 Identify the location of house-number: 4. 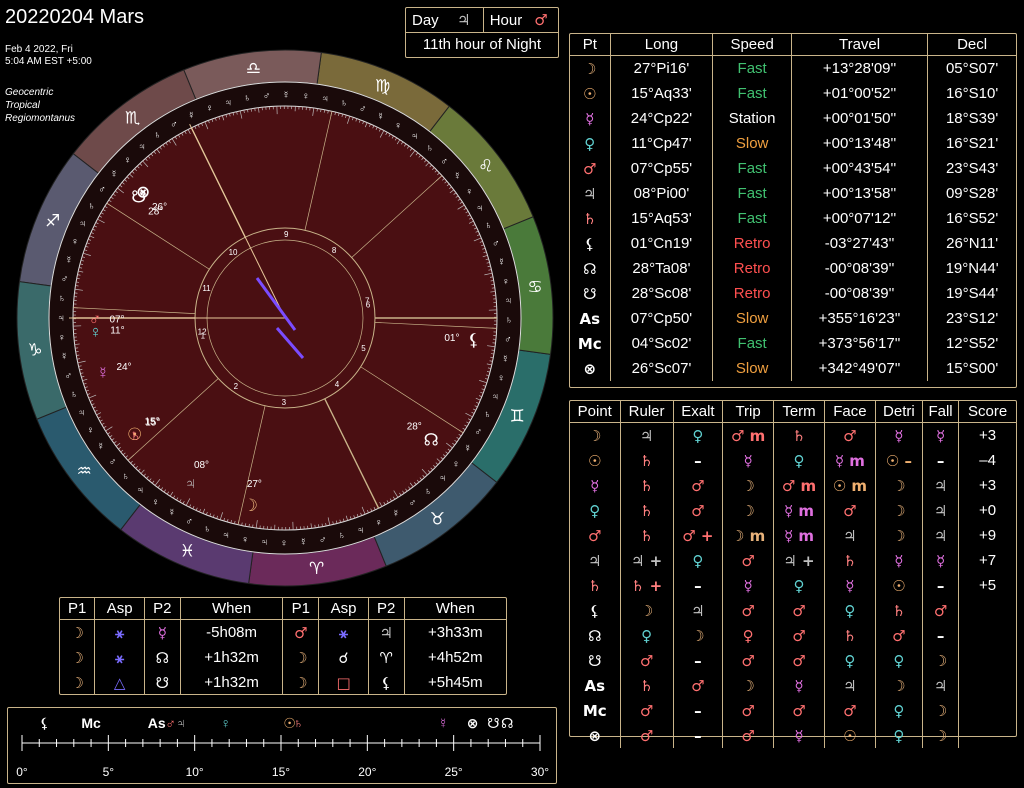
(337, 384).